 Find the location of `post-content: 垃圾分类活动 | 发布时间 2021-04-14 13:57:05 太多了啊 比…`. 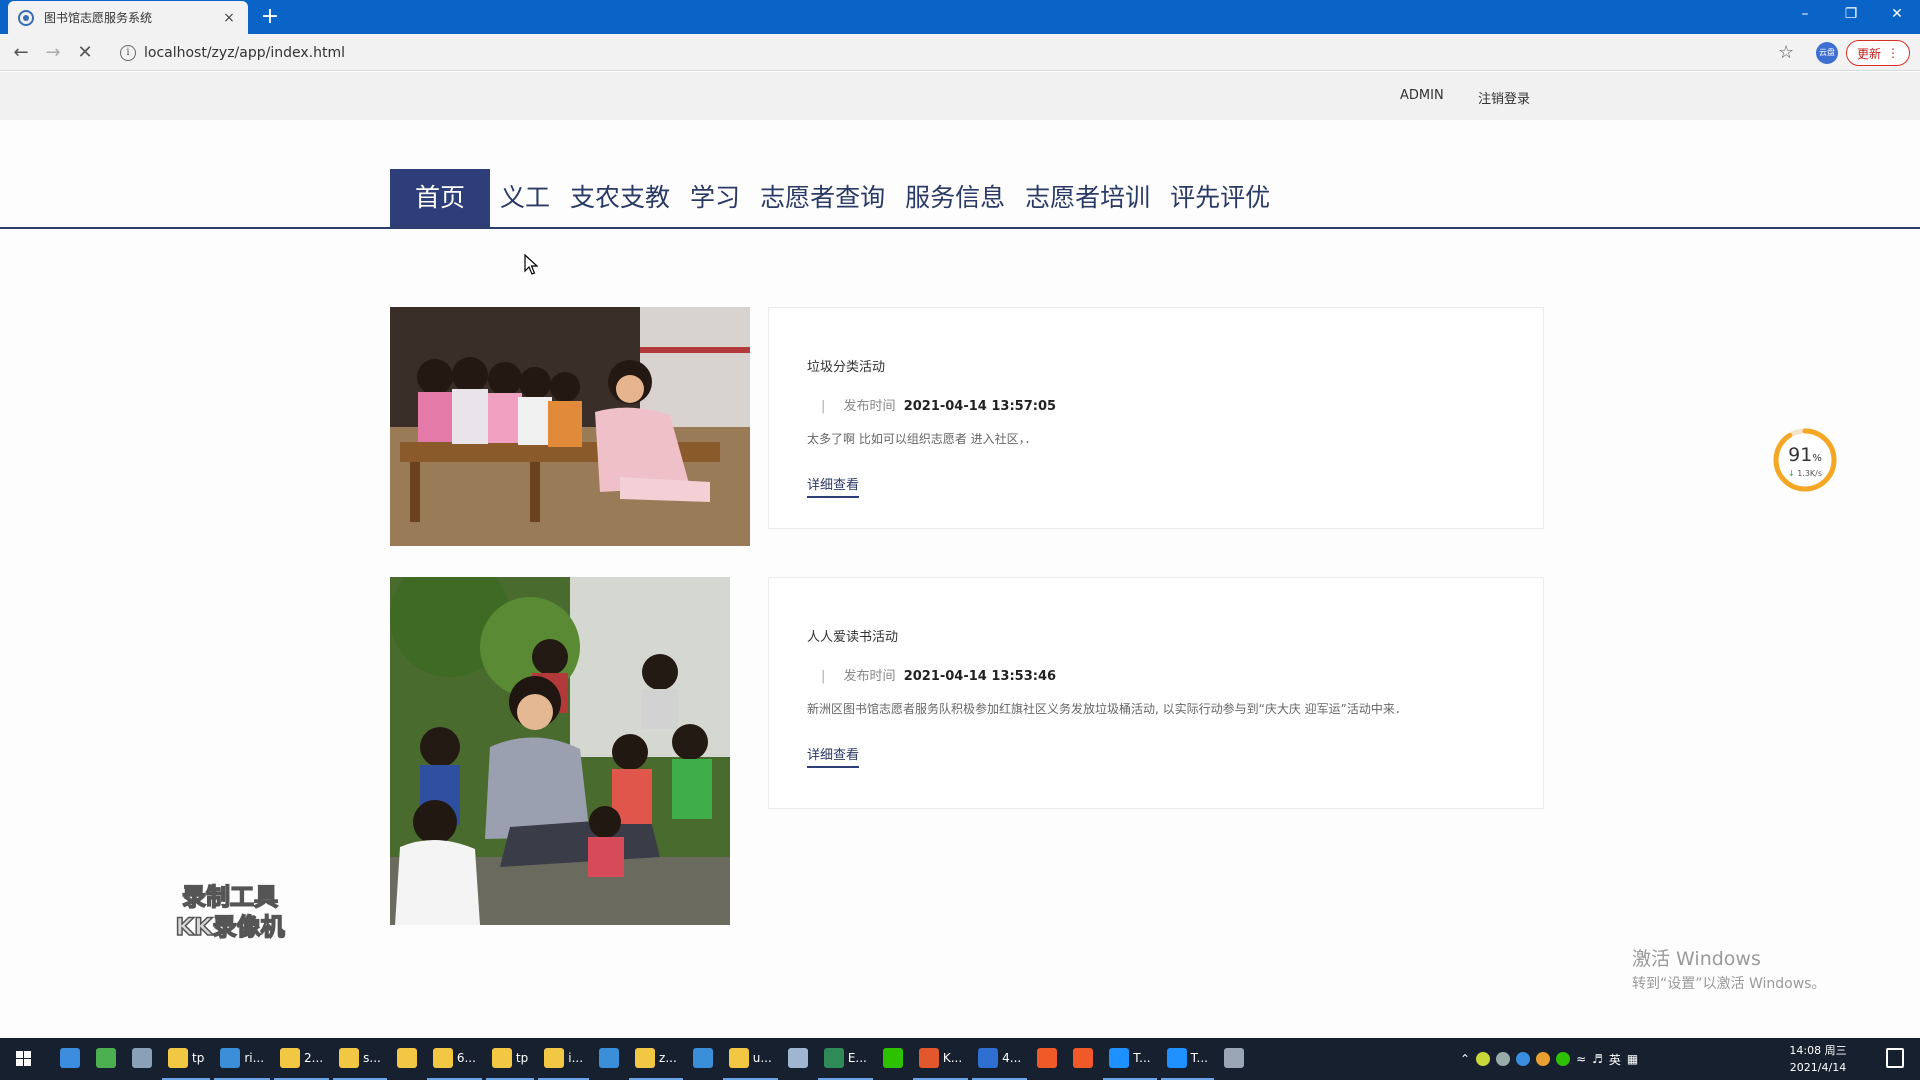

post-content: 垃圾分类活动 | 发布时间 2021-04-14 13:57:05 太多了啊 比… is located at coordinates (1156, 418).